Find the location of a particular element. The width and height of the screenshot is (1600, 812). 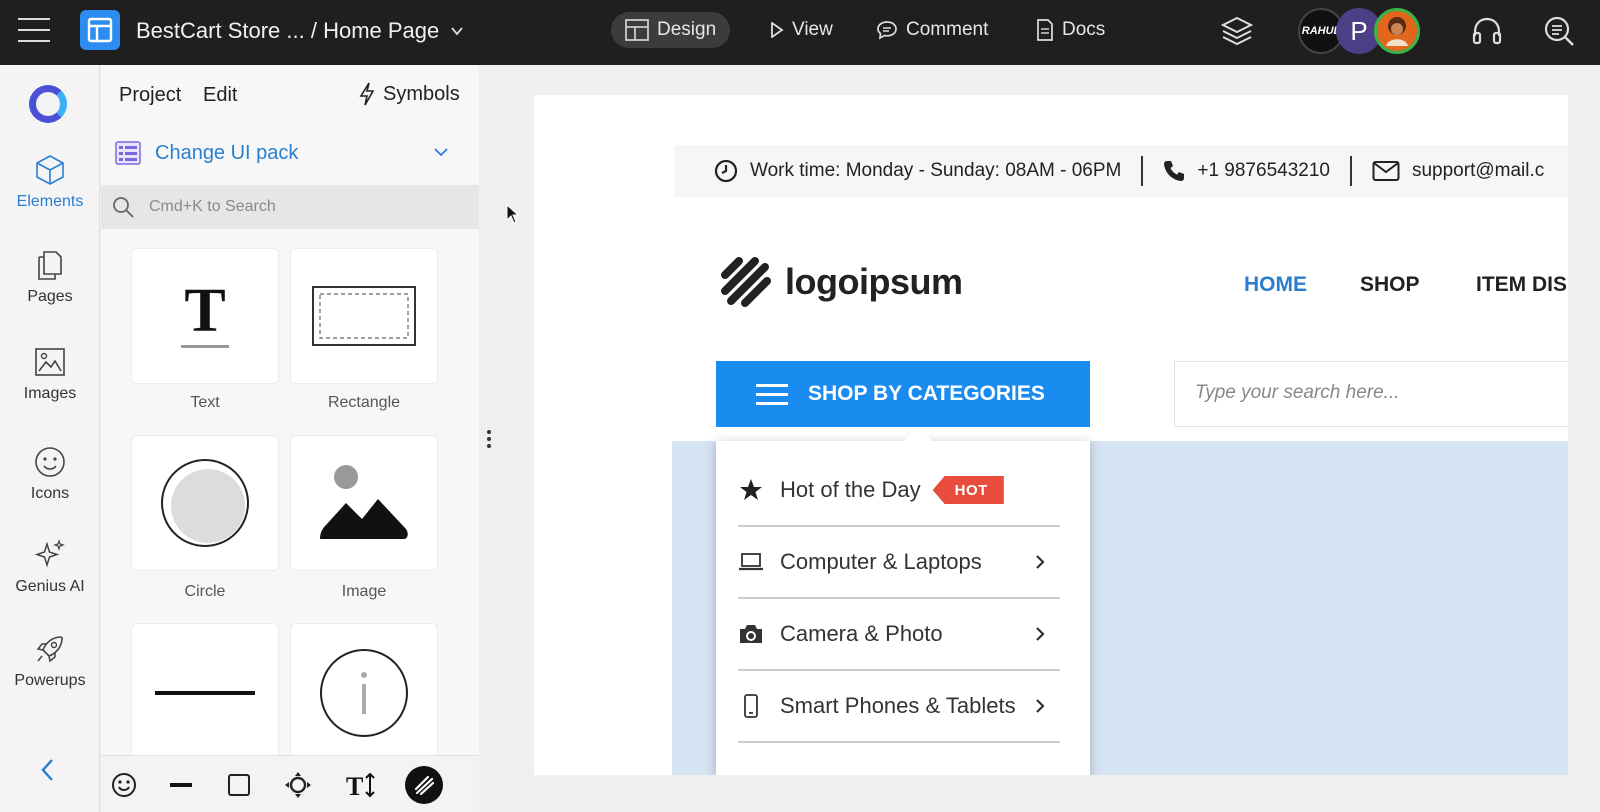

rectangle-element-icon is located at coordinates (364, 316).